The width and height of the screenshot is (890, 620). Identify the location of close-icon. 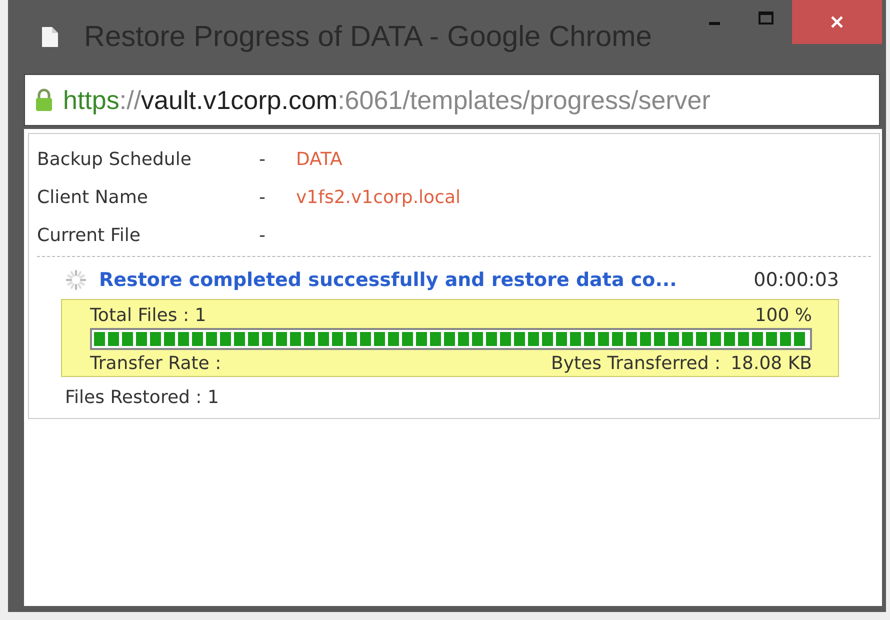
(837, 22).